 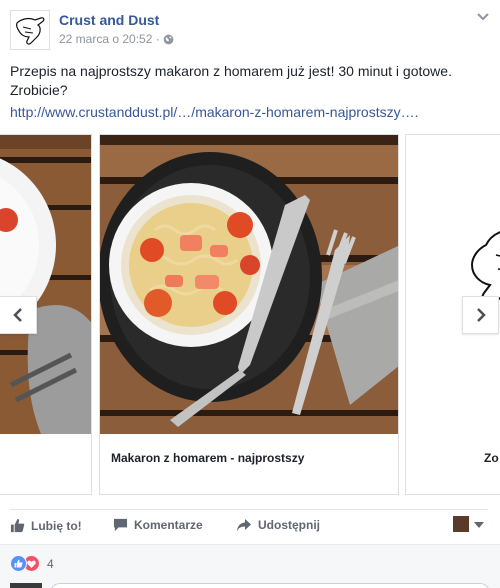 I want to click on page-name: Crust and Dust, so click(x=109, y=20).